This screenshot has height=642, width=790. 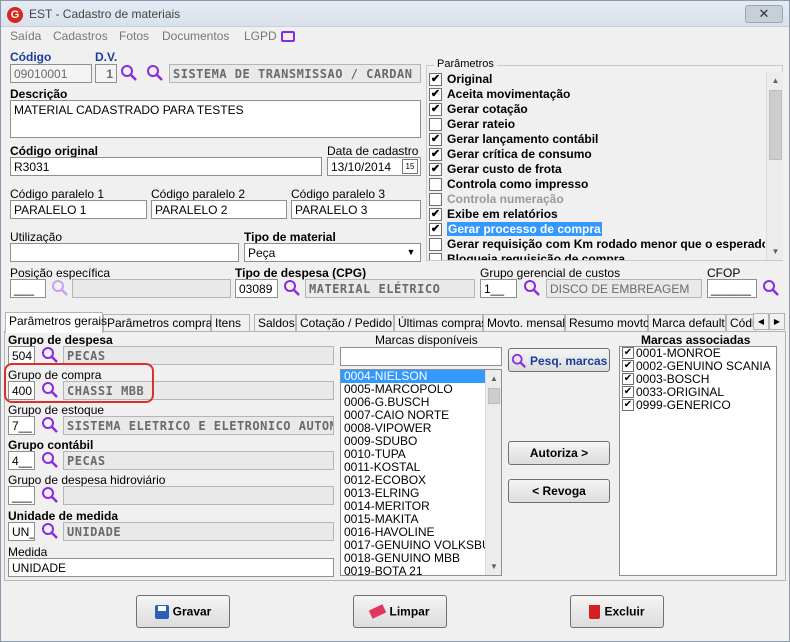 What do you see at coordinates (764, 14) in the screenshot?
I see `close-button: ✕` at bounding box center [764, 14].